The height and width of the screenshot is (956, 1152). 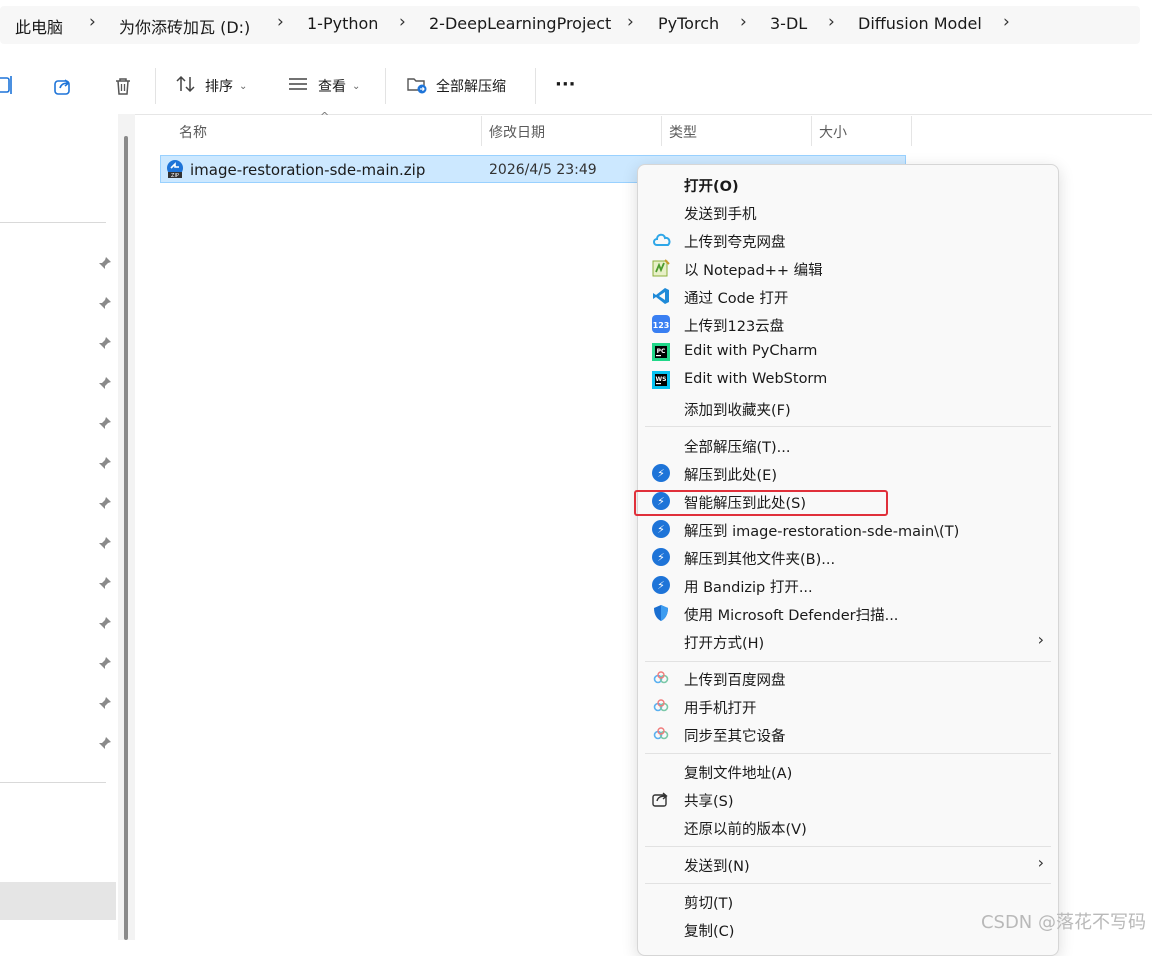 What do you see at coordinates (323, 86) in the screenshot?
I see `view-button: 查看 ⌄` at bounding box center [323, 86].